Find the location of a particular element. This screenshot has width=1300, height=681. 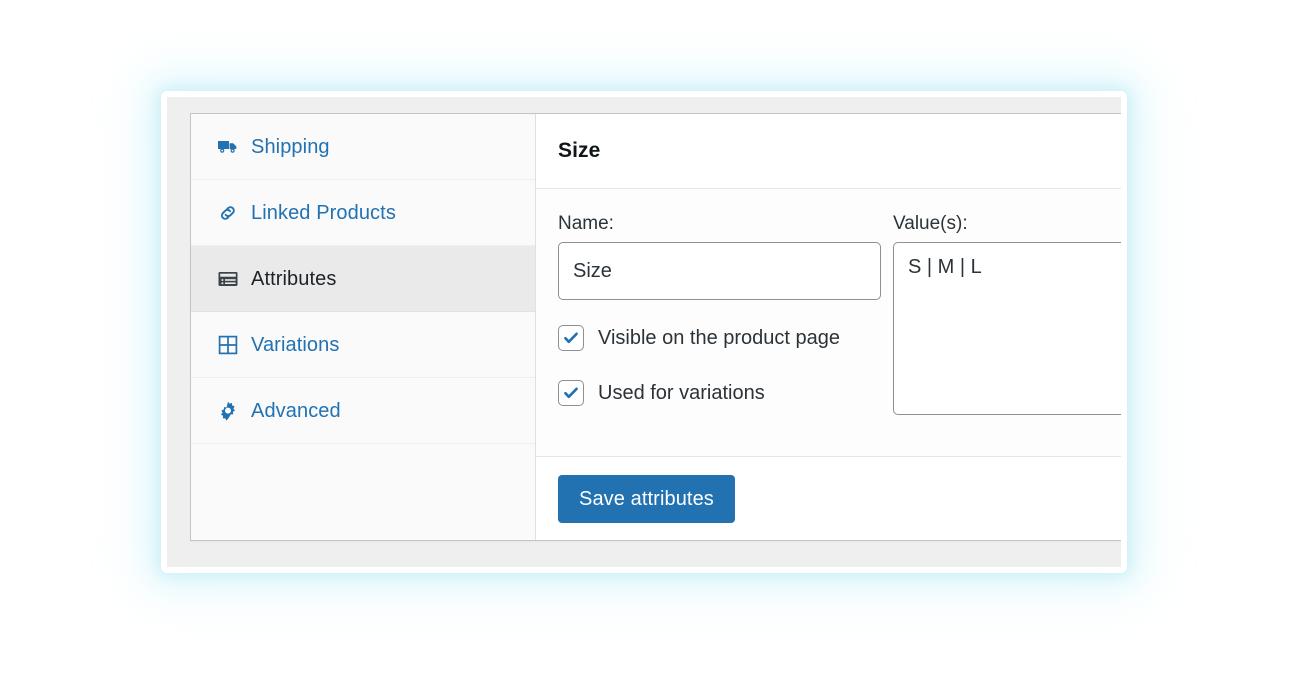

checkbox-visible-on-product-page: Visible on the product page is located at coordinates (719, 338).